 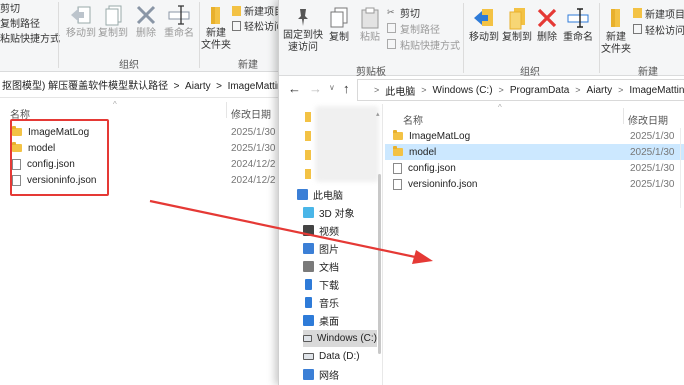 I want to click on arrow-shaft, so click(x=285, y=229).